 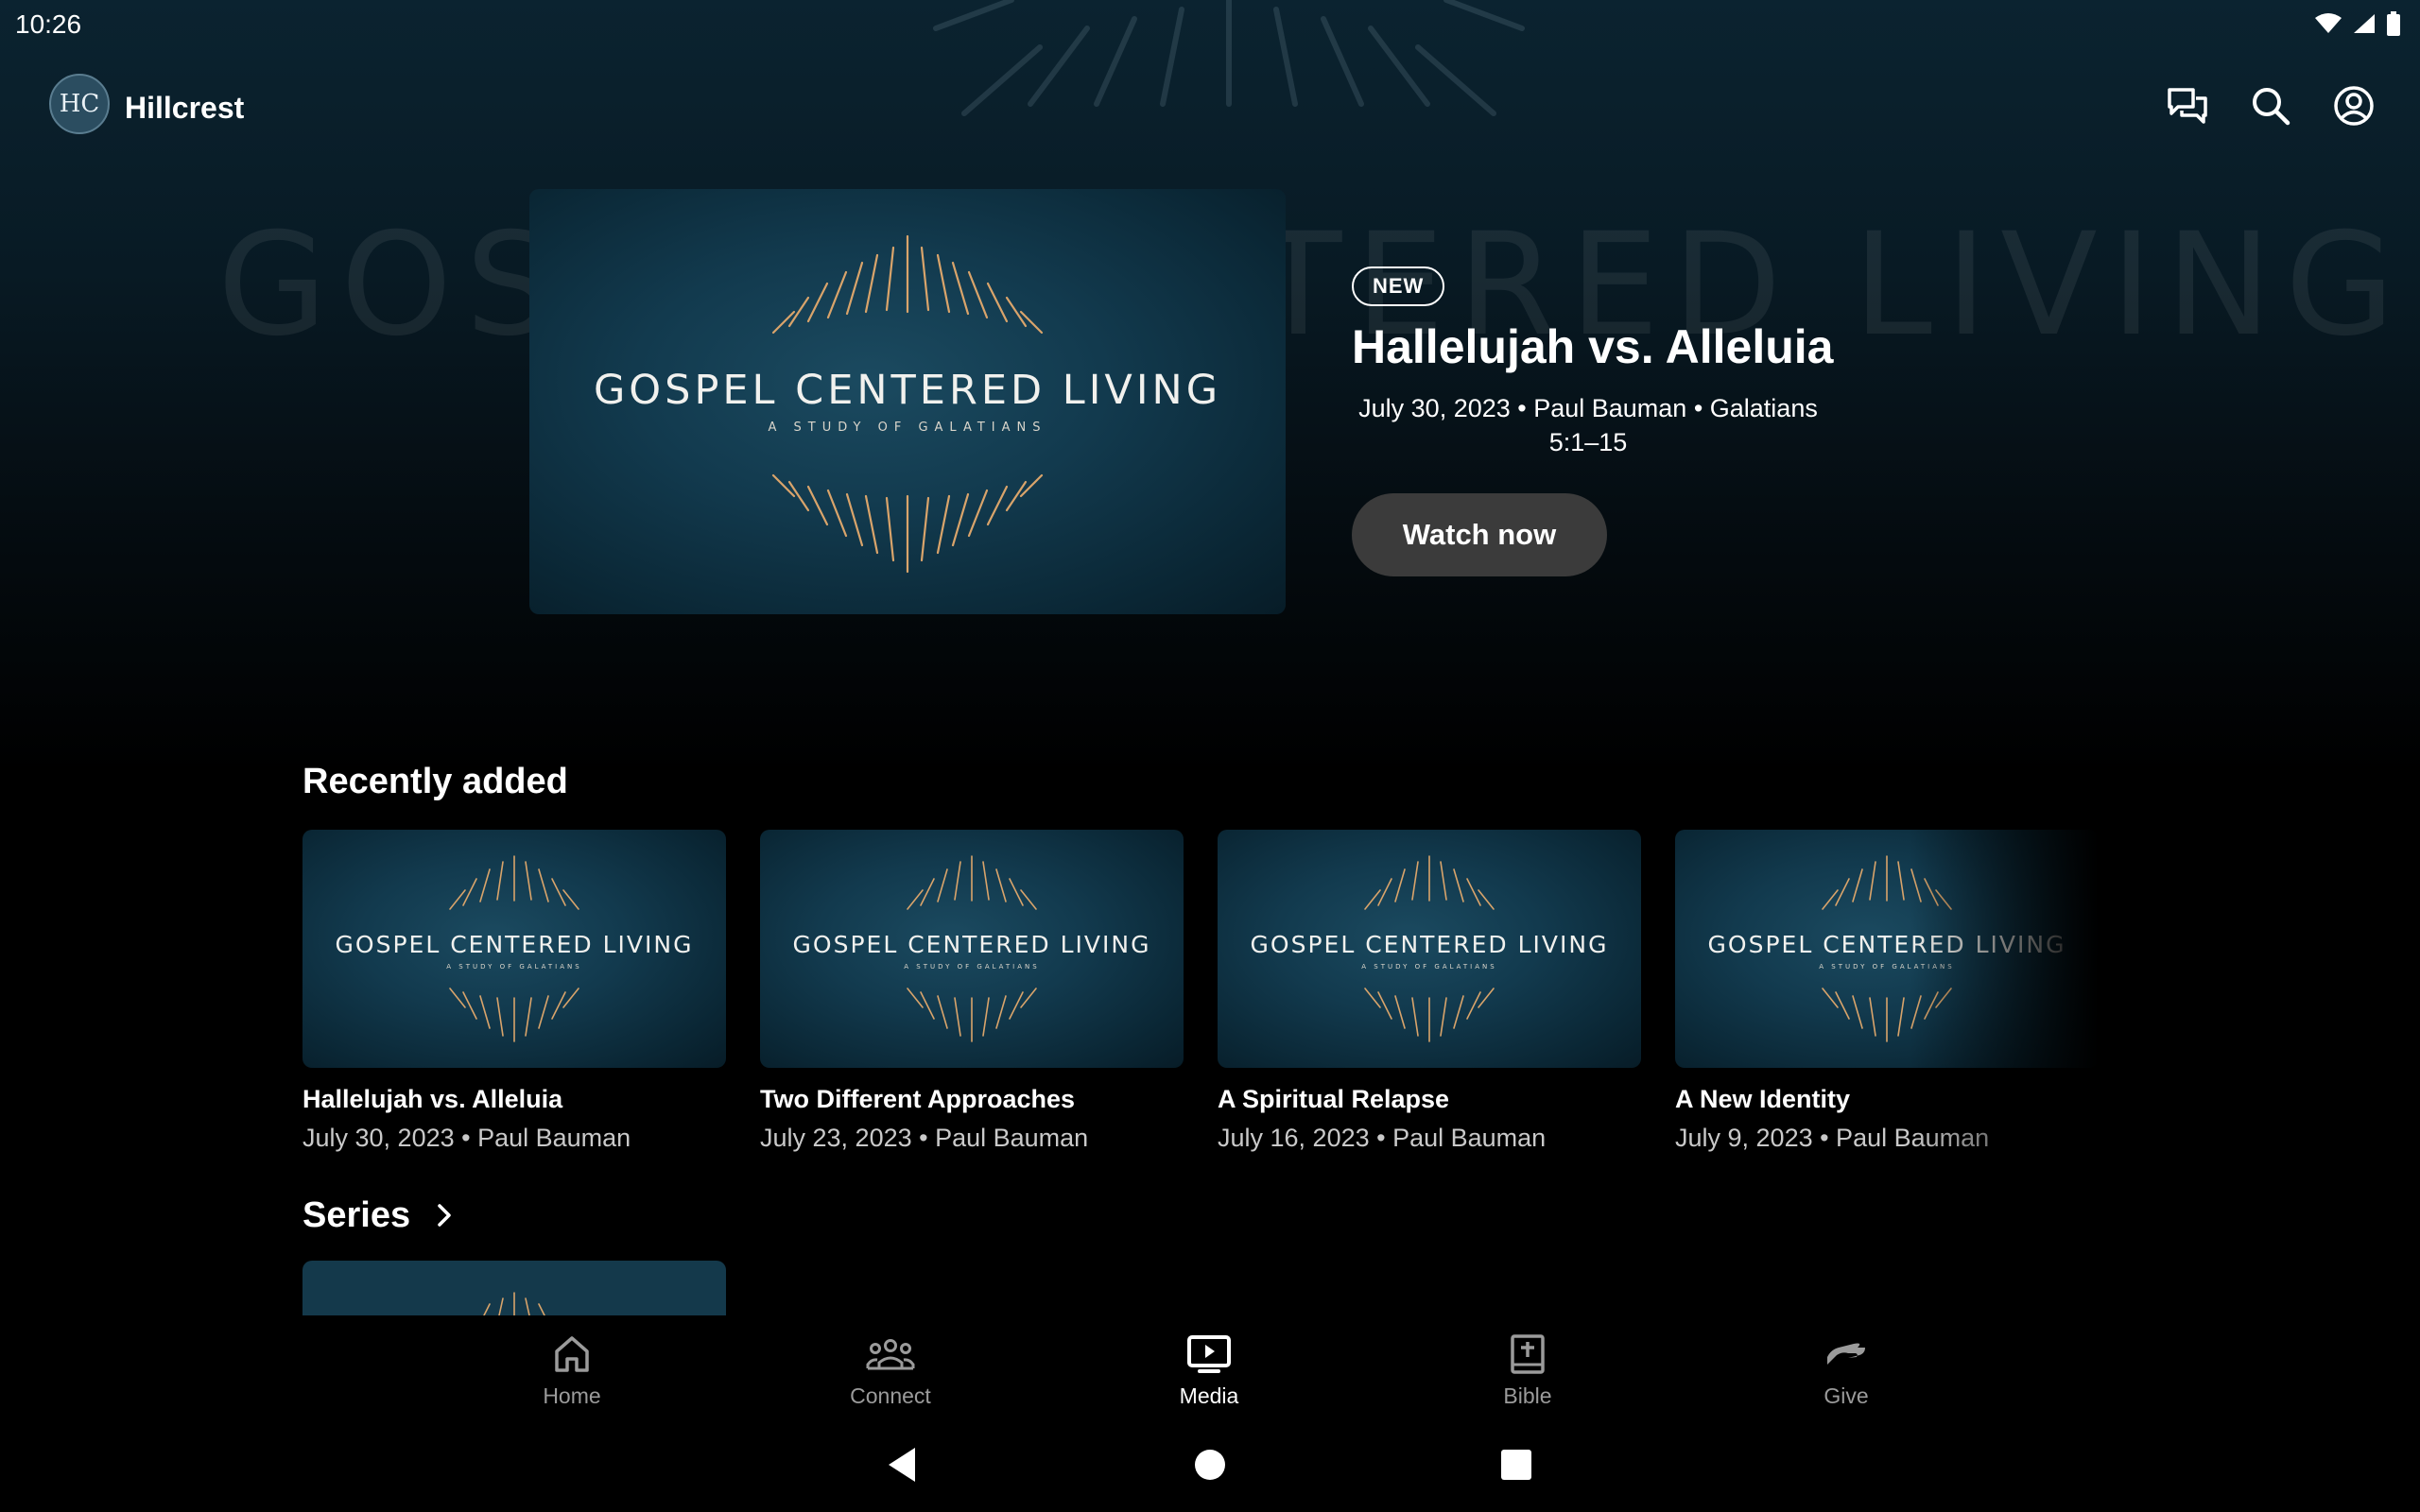 What do you see at coordinates (1209, 1354) in the screenshot?
I see `media-icon` at bounding box center [1209, 1354].